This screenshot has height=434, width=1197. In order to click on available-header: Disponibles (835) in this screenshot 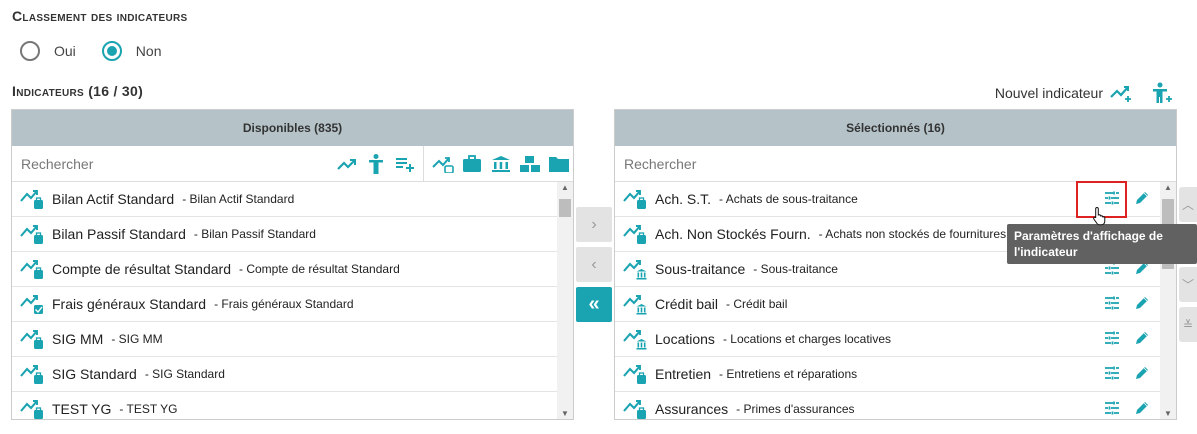, I will do `click(292, 128)`.